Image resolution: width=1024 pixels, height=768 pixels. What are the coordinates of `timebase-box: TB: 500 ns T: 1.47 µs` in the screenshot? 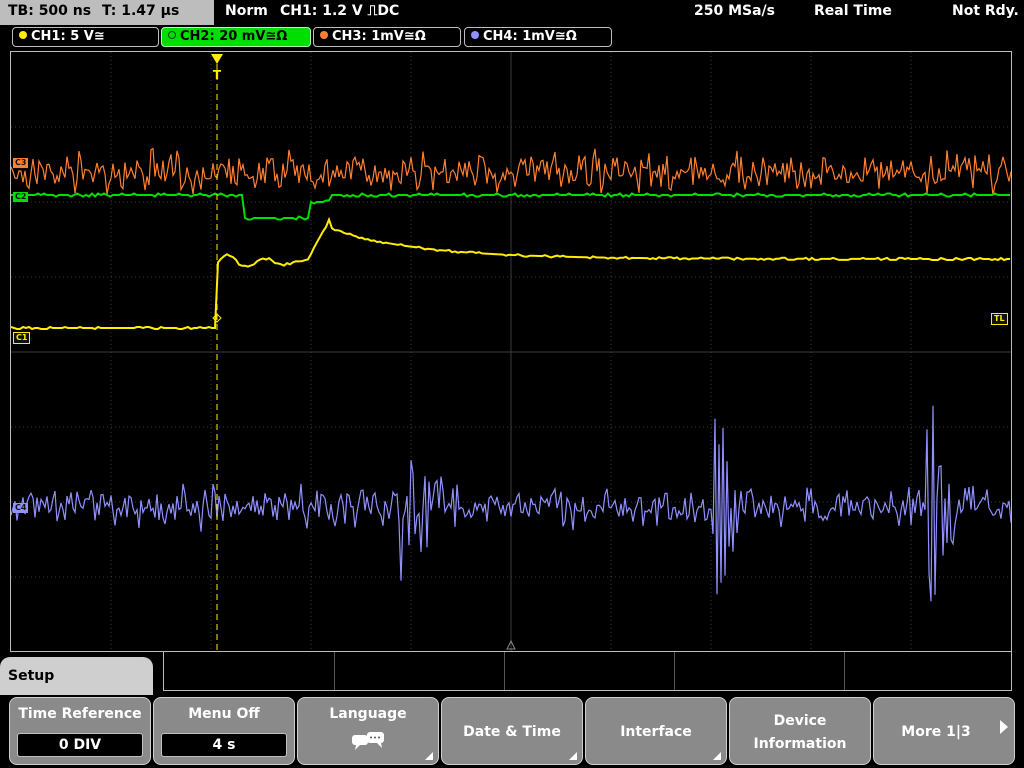 It's located at (107, 12).